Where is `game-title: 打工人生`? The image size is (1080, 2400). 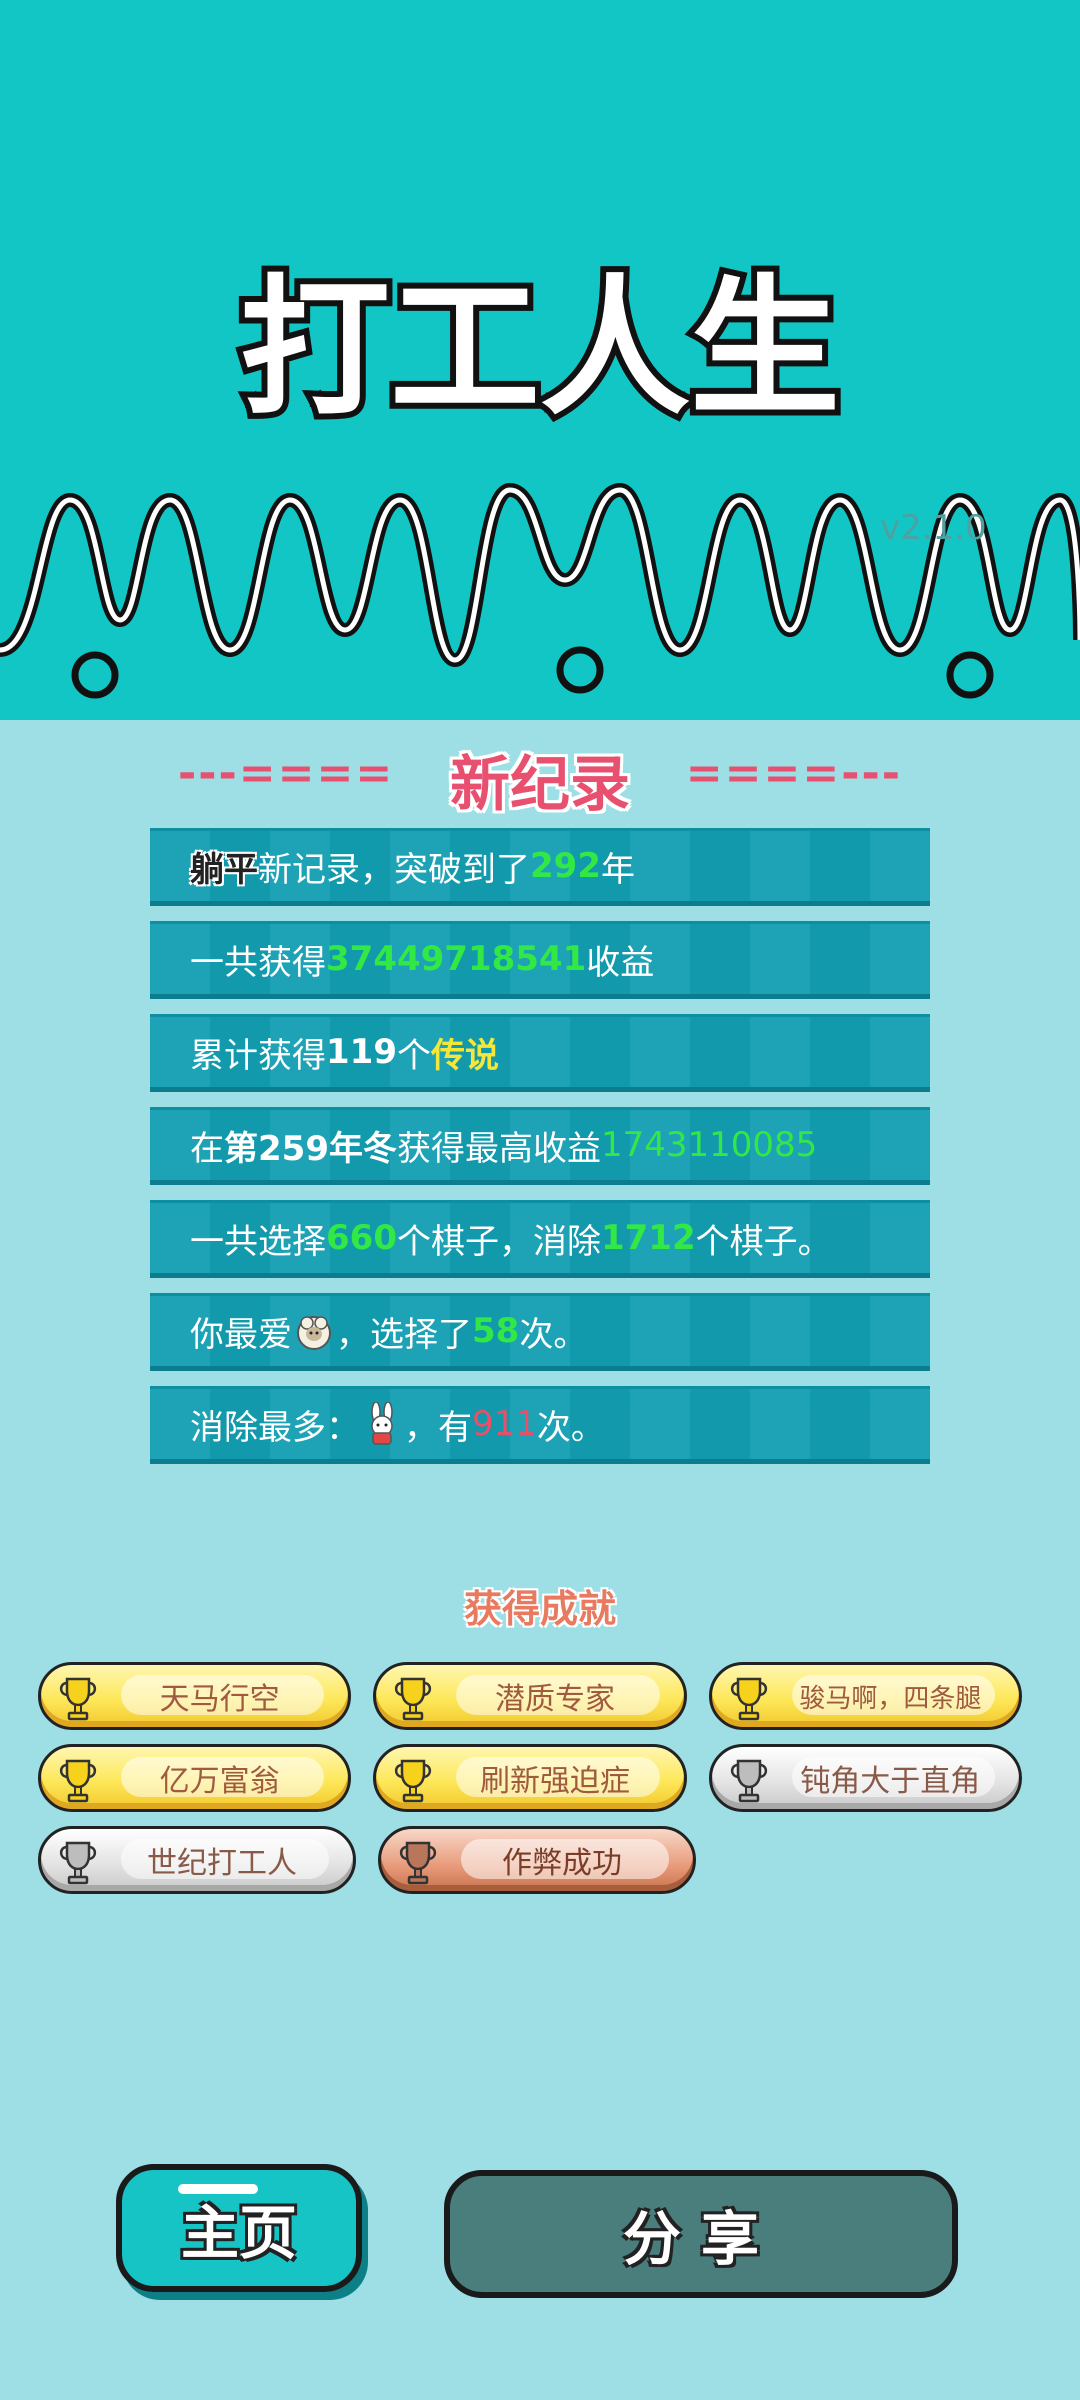 game-title: 打工人生 is located at coordinates (540, 349).